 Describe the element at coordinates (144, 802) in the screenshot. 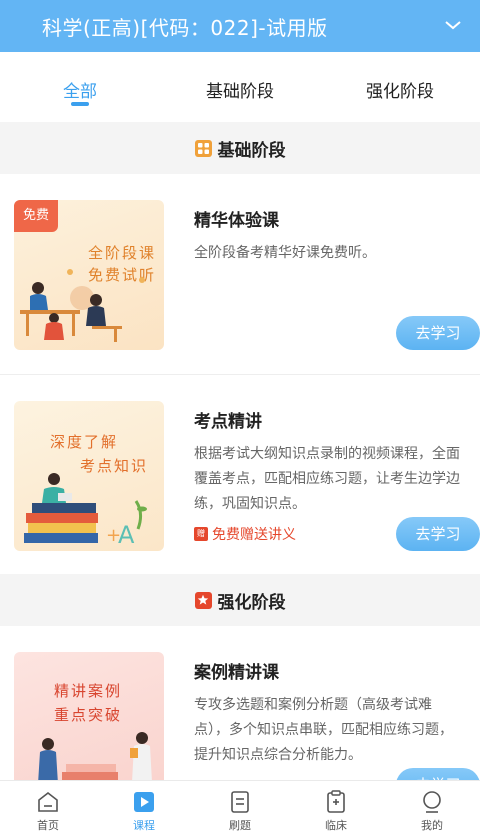

I see `play-icon` at that location.